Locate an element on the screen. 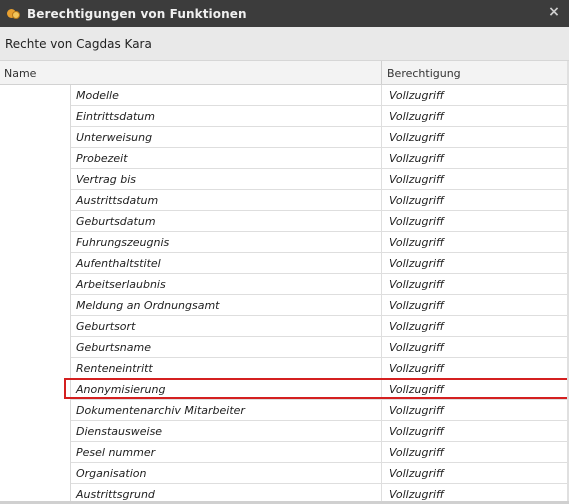 This screenshot has width=569, height=504. row-name: Geburtsname is located at coordinates (114, 347).